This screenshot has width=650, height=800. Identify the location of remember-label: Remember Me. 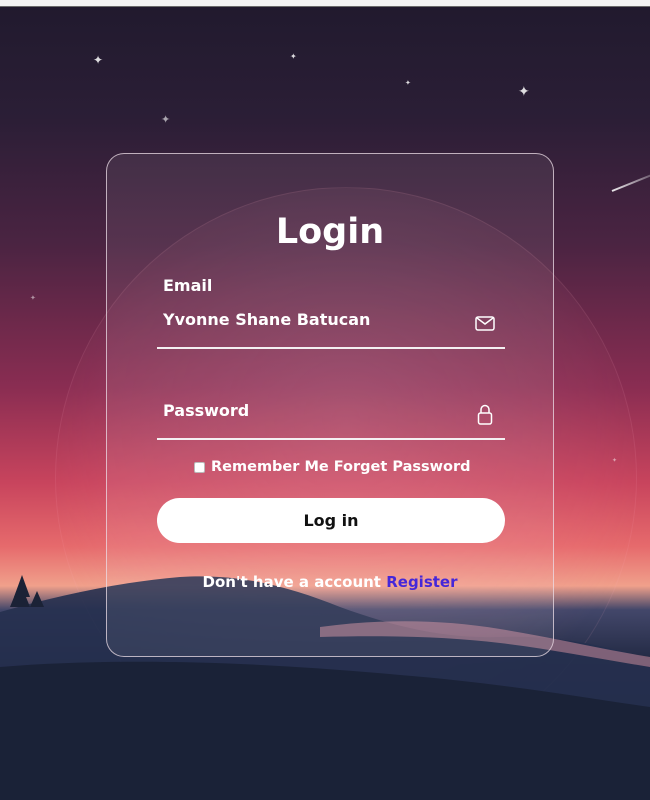
(270, 467).